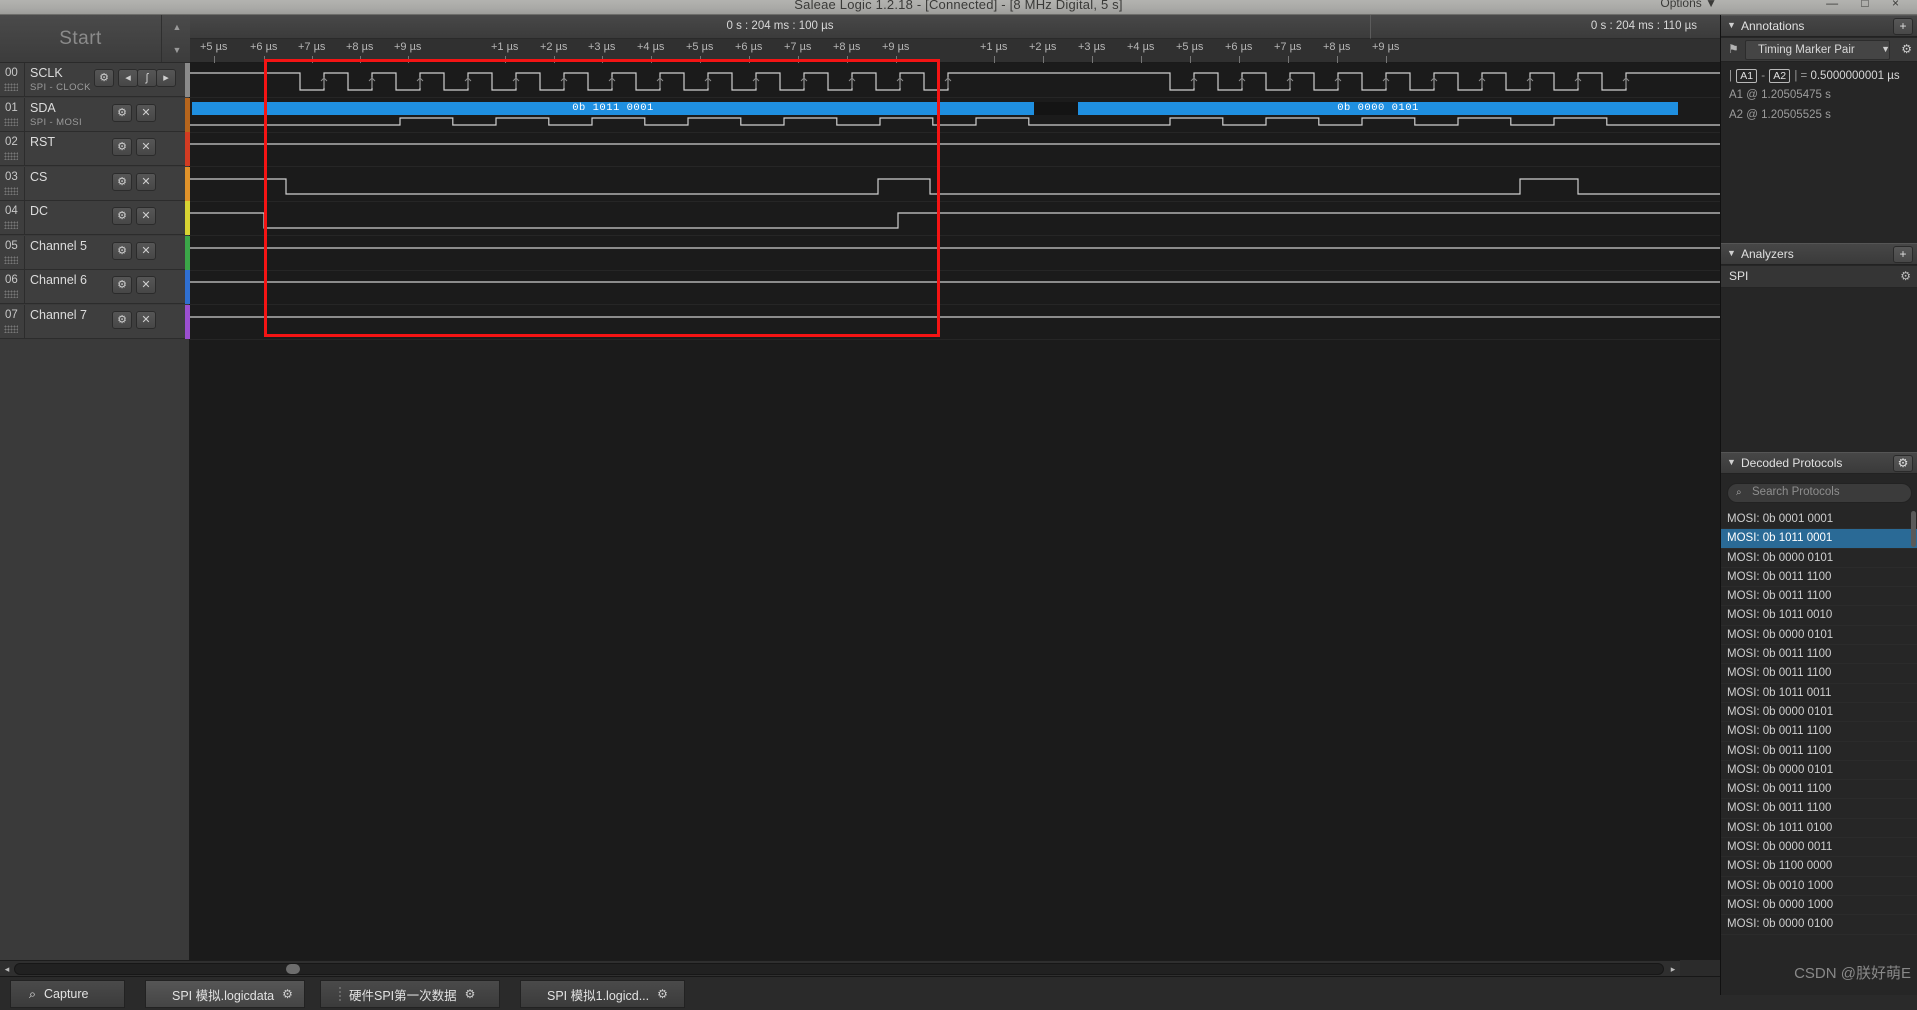 This screenshot has height=1010, width=1917. What do you see at coordinates (1053, 150) in the screenshot?
I see `waveform-row-rst` at bounding box center [1053, 150].